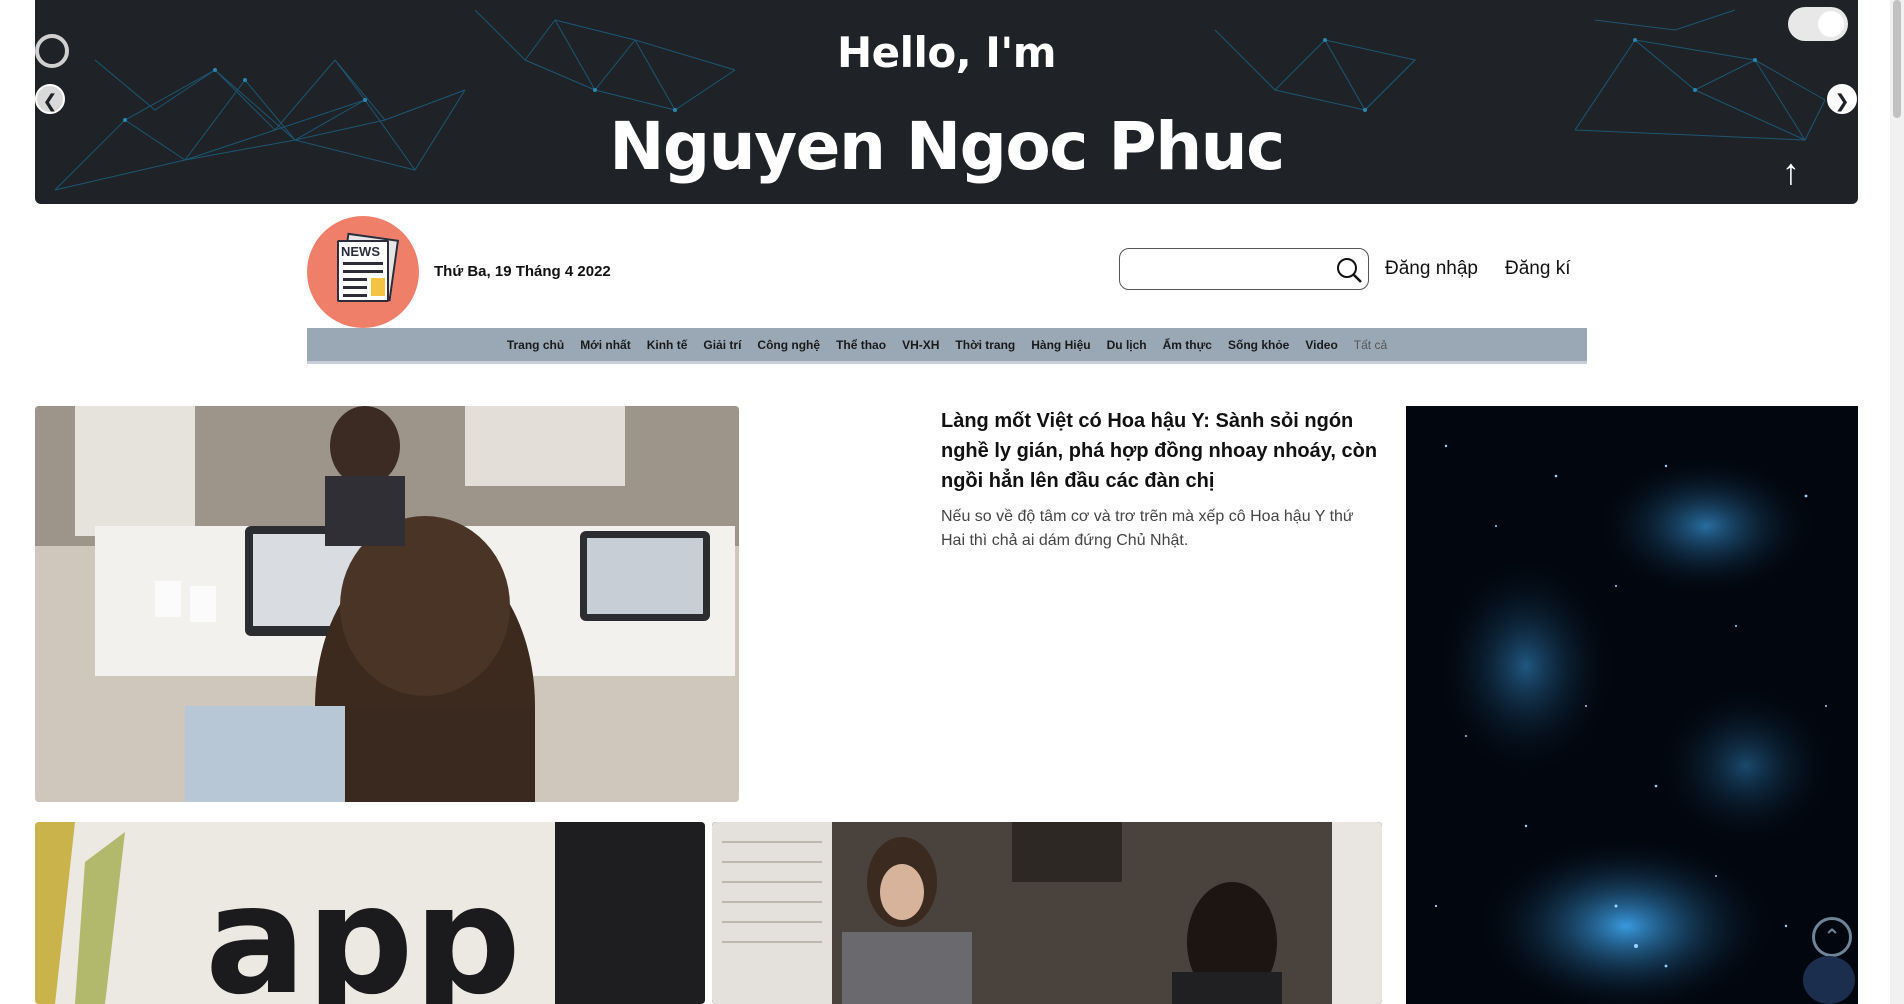 This screenshot has height=1004, width=1904. What do you see at coordinates (378, 287) in the screenshot?
I see `logo-block` at bounding box center [378, 287].